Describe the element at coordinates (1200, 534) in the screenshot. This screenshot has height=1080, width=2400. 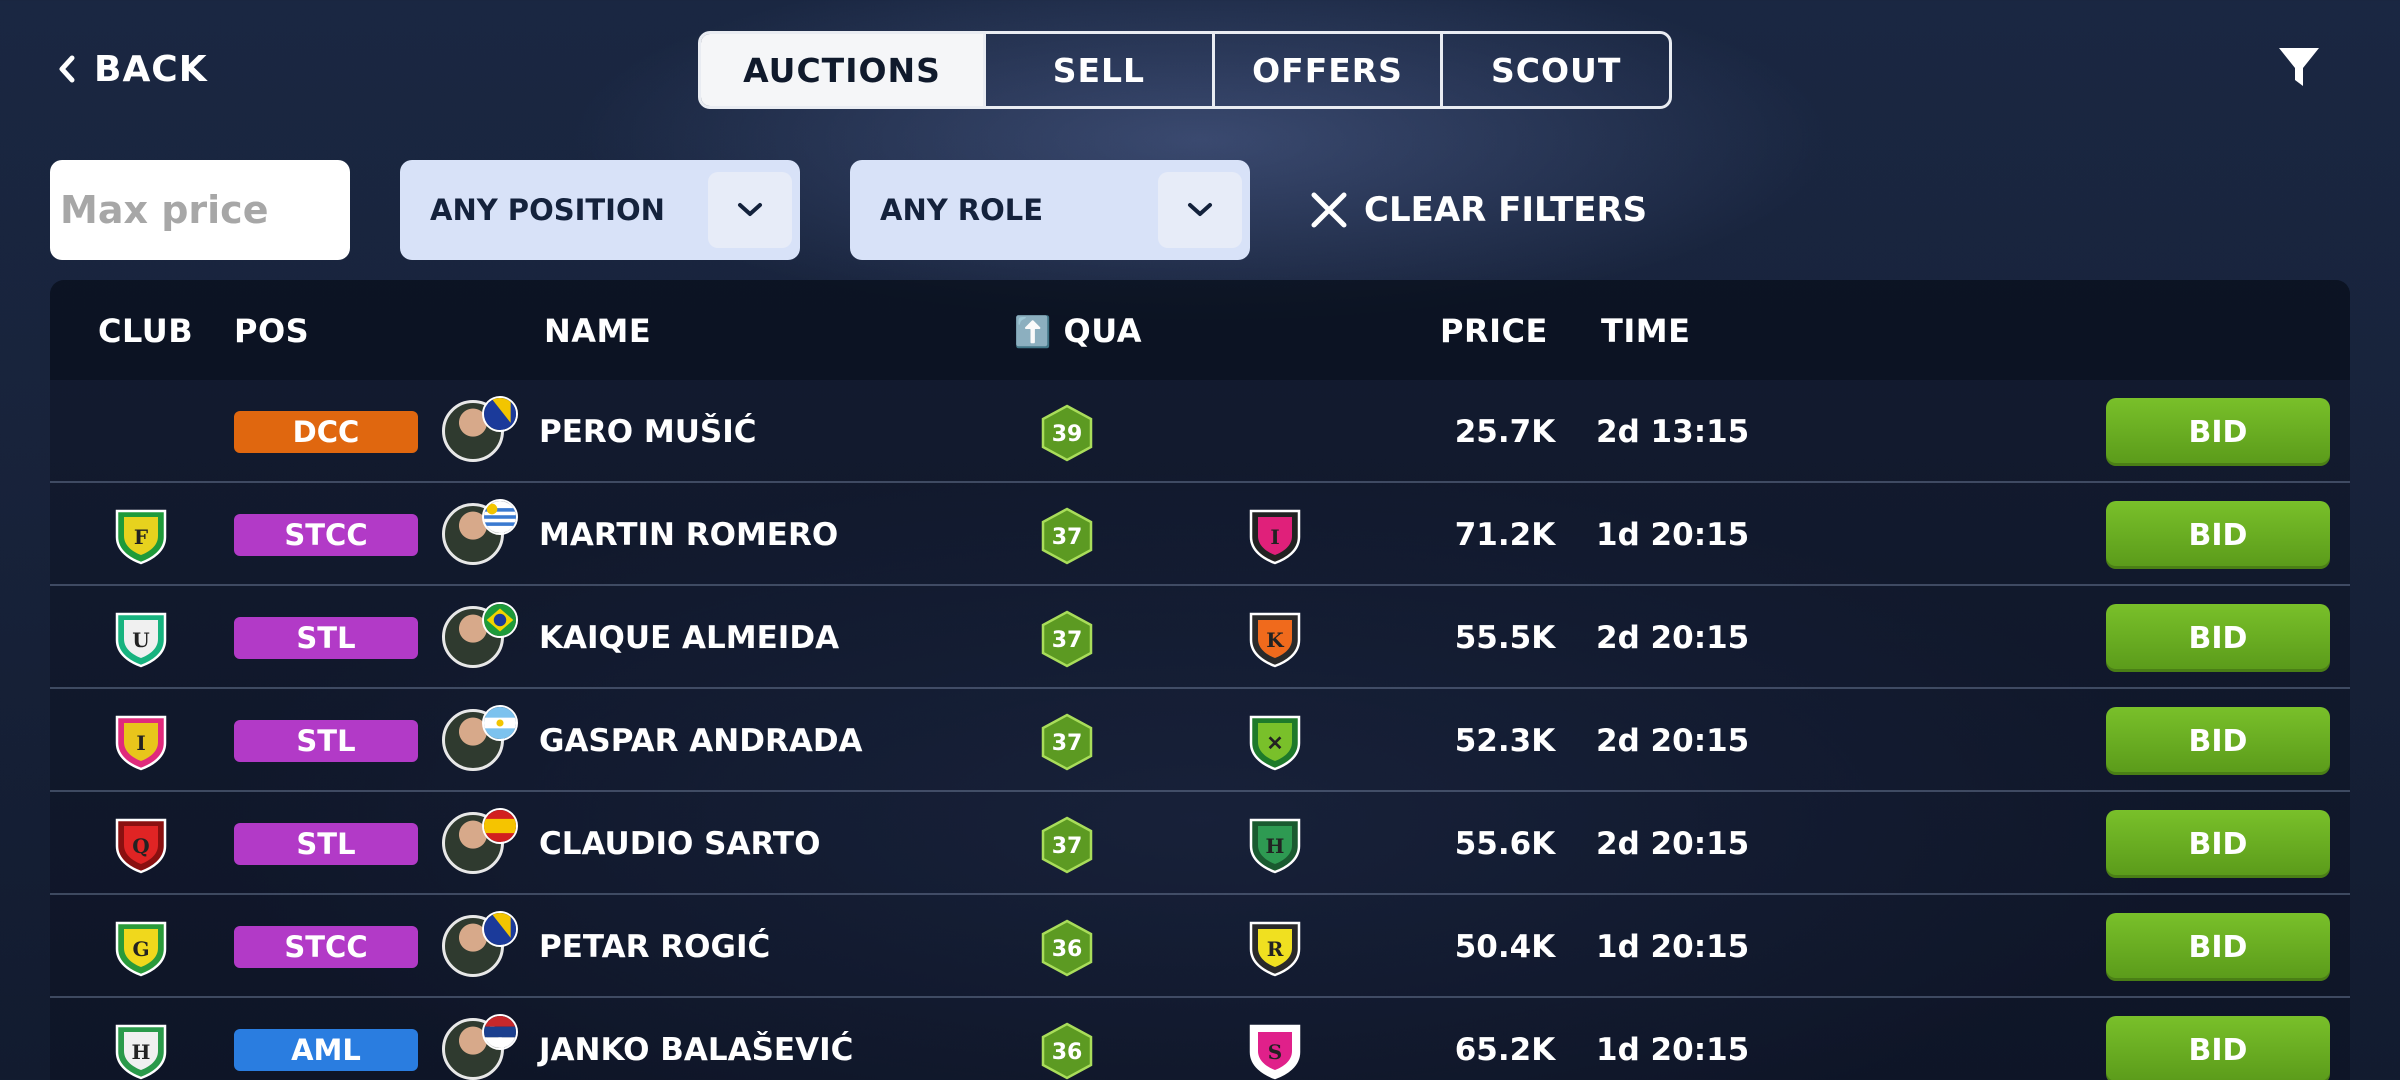
I see `table-row: F STCC MARTIN ROMERO 37 I 71.2K 1d 20:15 BID` at that location.